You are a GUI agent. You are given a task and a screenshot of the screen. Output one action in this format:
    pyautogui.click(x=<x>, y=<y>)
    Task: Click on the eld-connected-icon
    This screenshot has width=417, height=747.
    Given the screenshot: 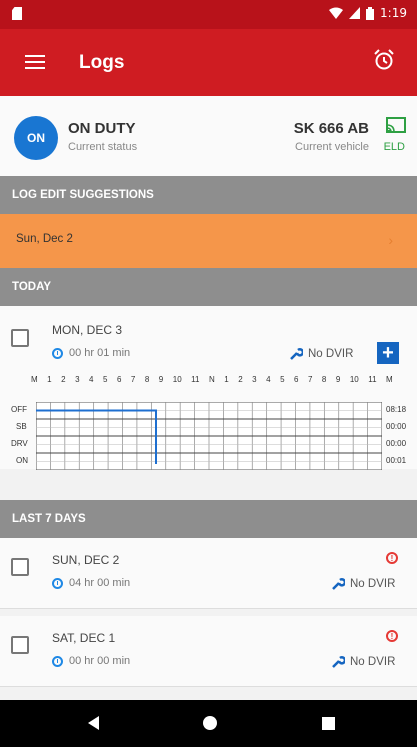 What is the action you would take?
    pyautogui.click(x=396, y=125)
    